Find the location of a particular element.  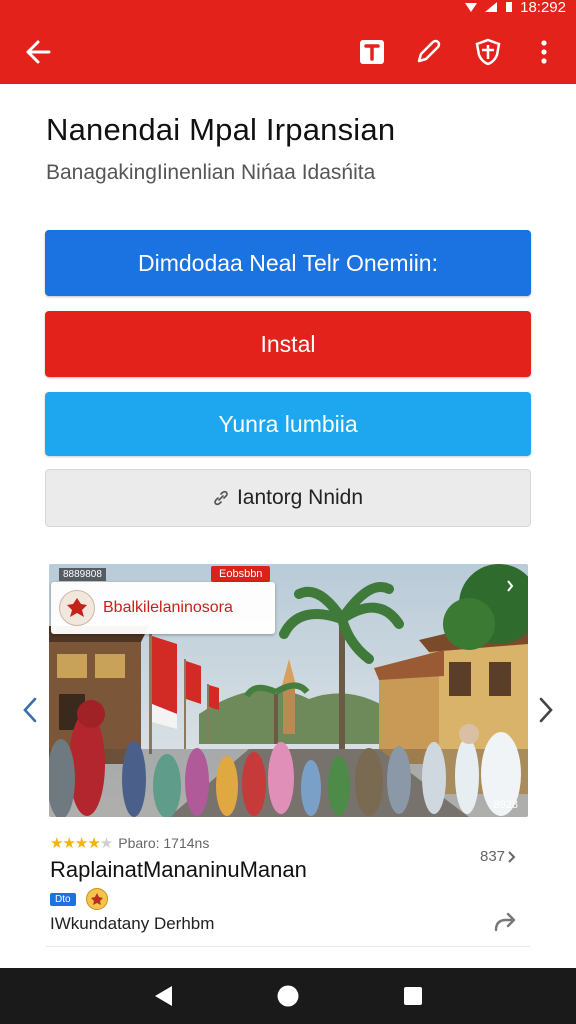

battery-icon is located at coordinates (509, 7).